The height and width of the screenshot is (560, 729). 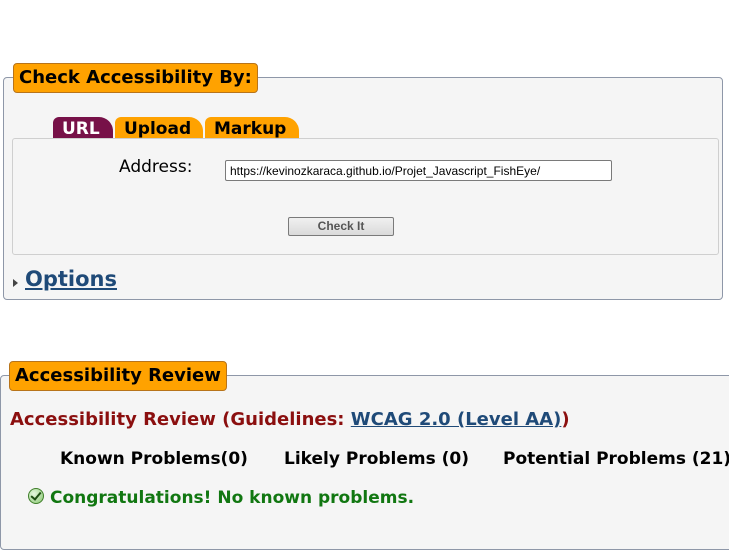 I want to click on check-it-button: Check It, so click(x=341, y=226).